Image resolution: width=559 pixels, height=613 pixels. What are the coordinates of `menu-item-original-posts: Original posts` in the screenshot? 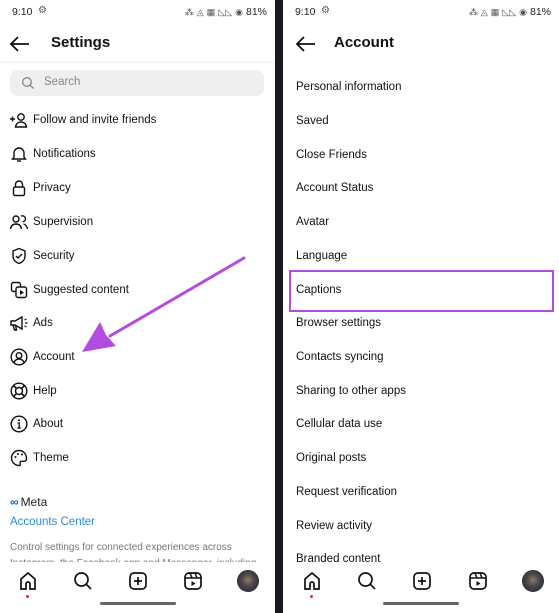 It's located at (331, 458).